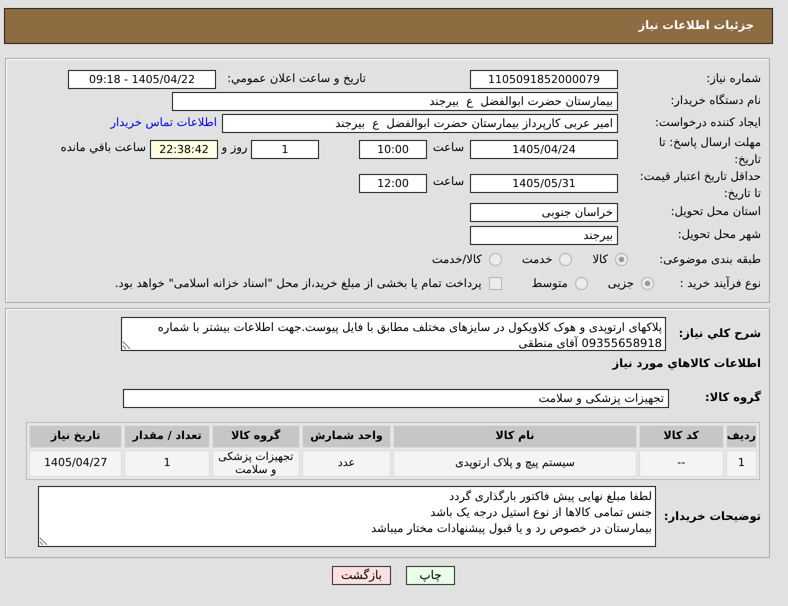 Image resolution: width=788 pixels, height=606 pixels. Describe the element at coordinates (167, 436) in the screenshot. I see `column-header: تعداد / مقدار` at that location.